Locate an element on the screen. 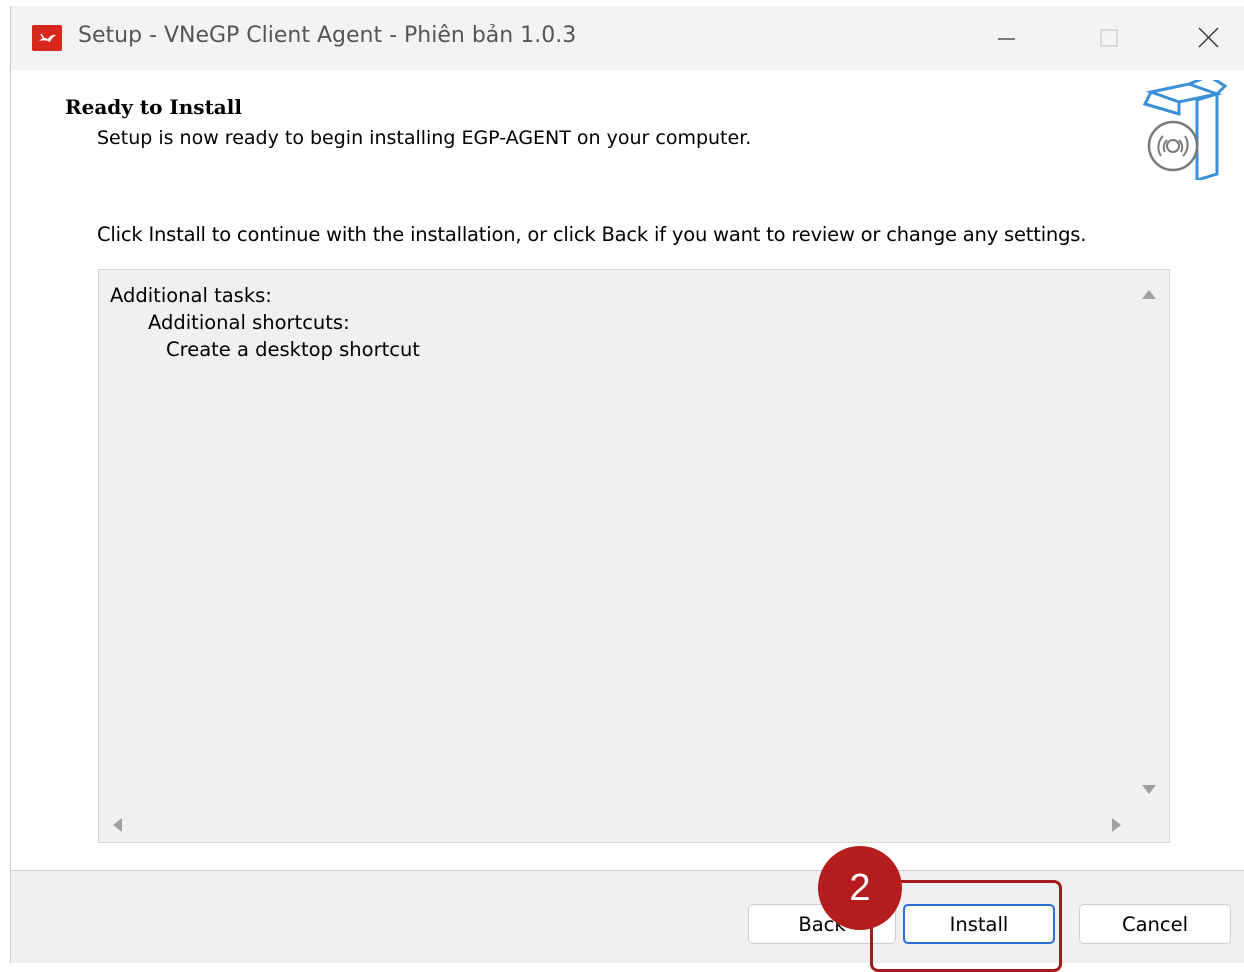 The height and width of the screenshot is (972, 1244). maximize-button is located at coordinates (1108, 38).